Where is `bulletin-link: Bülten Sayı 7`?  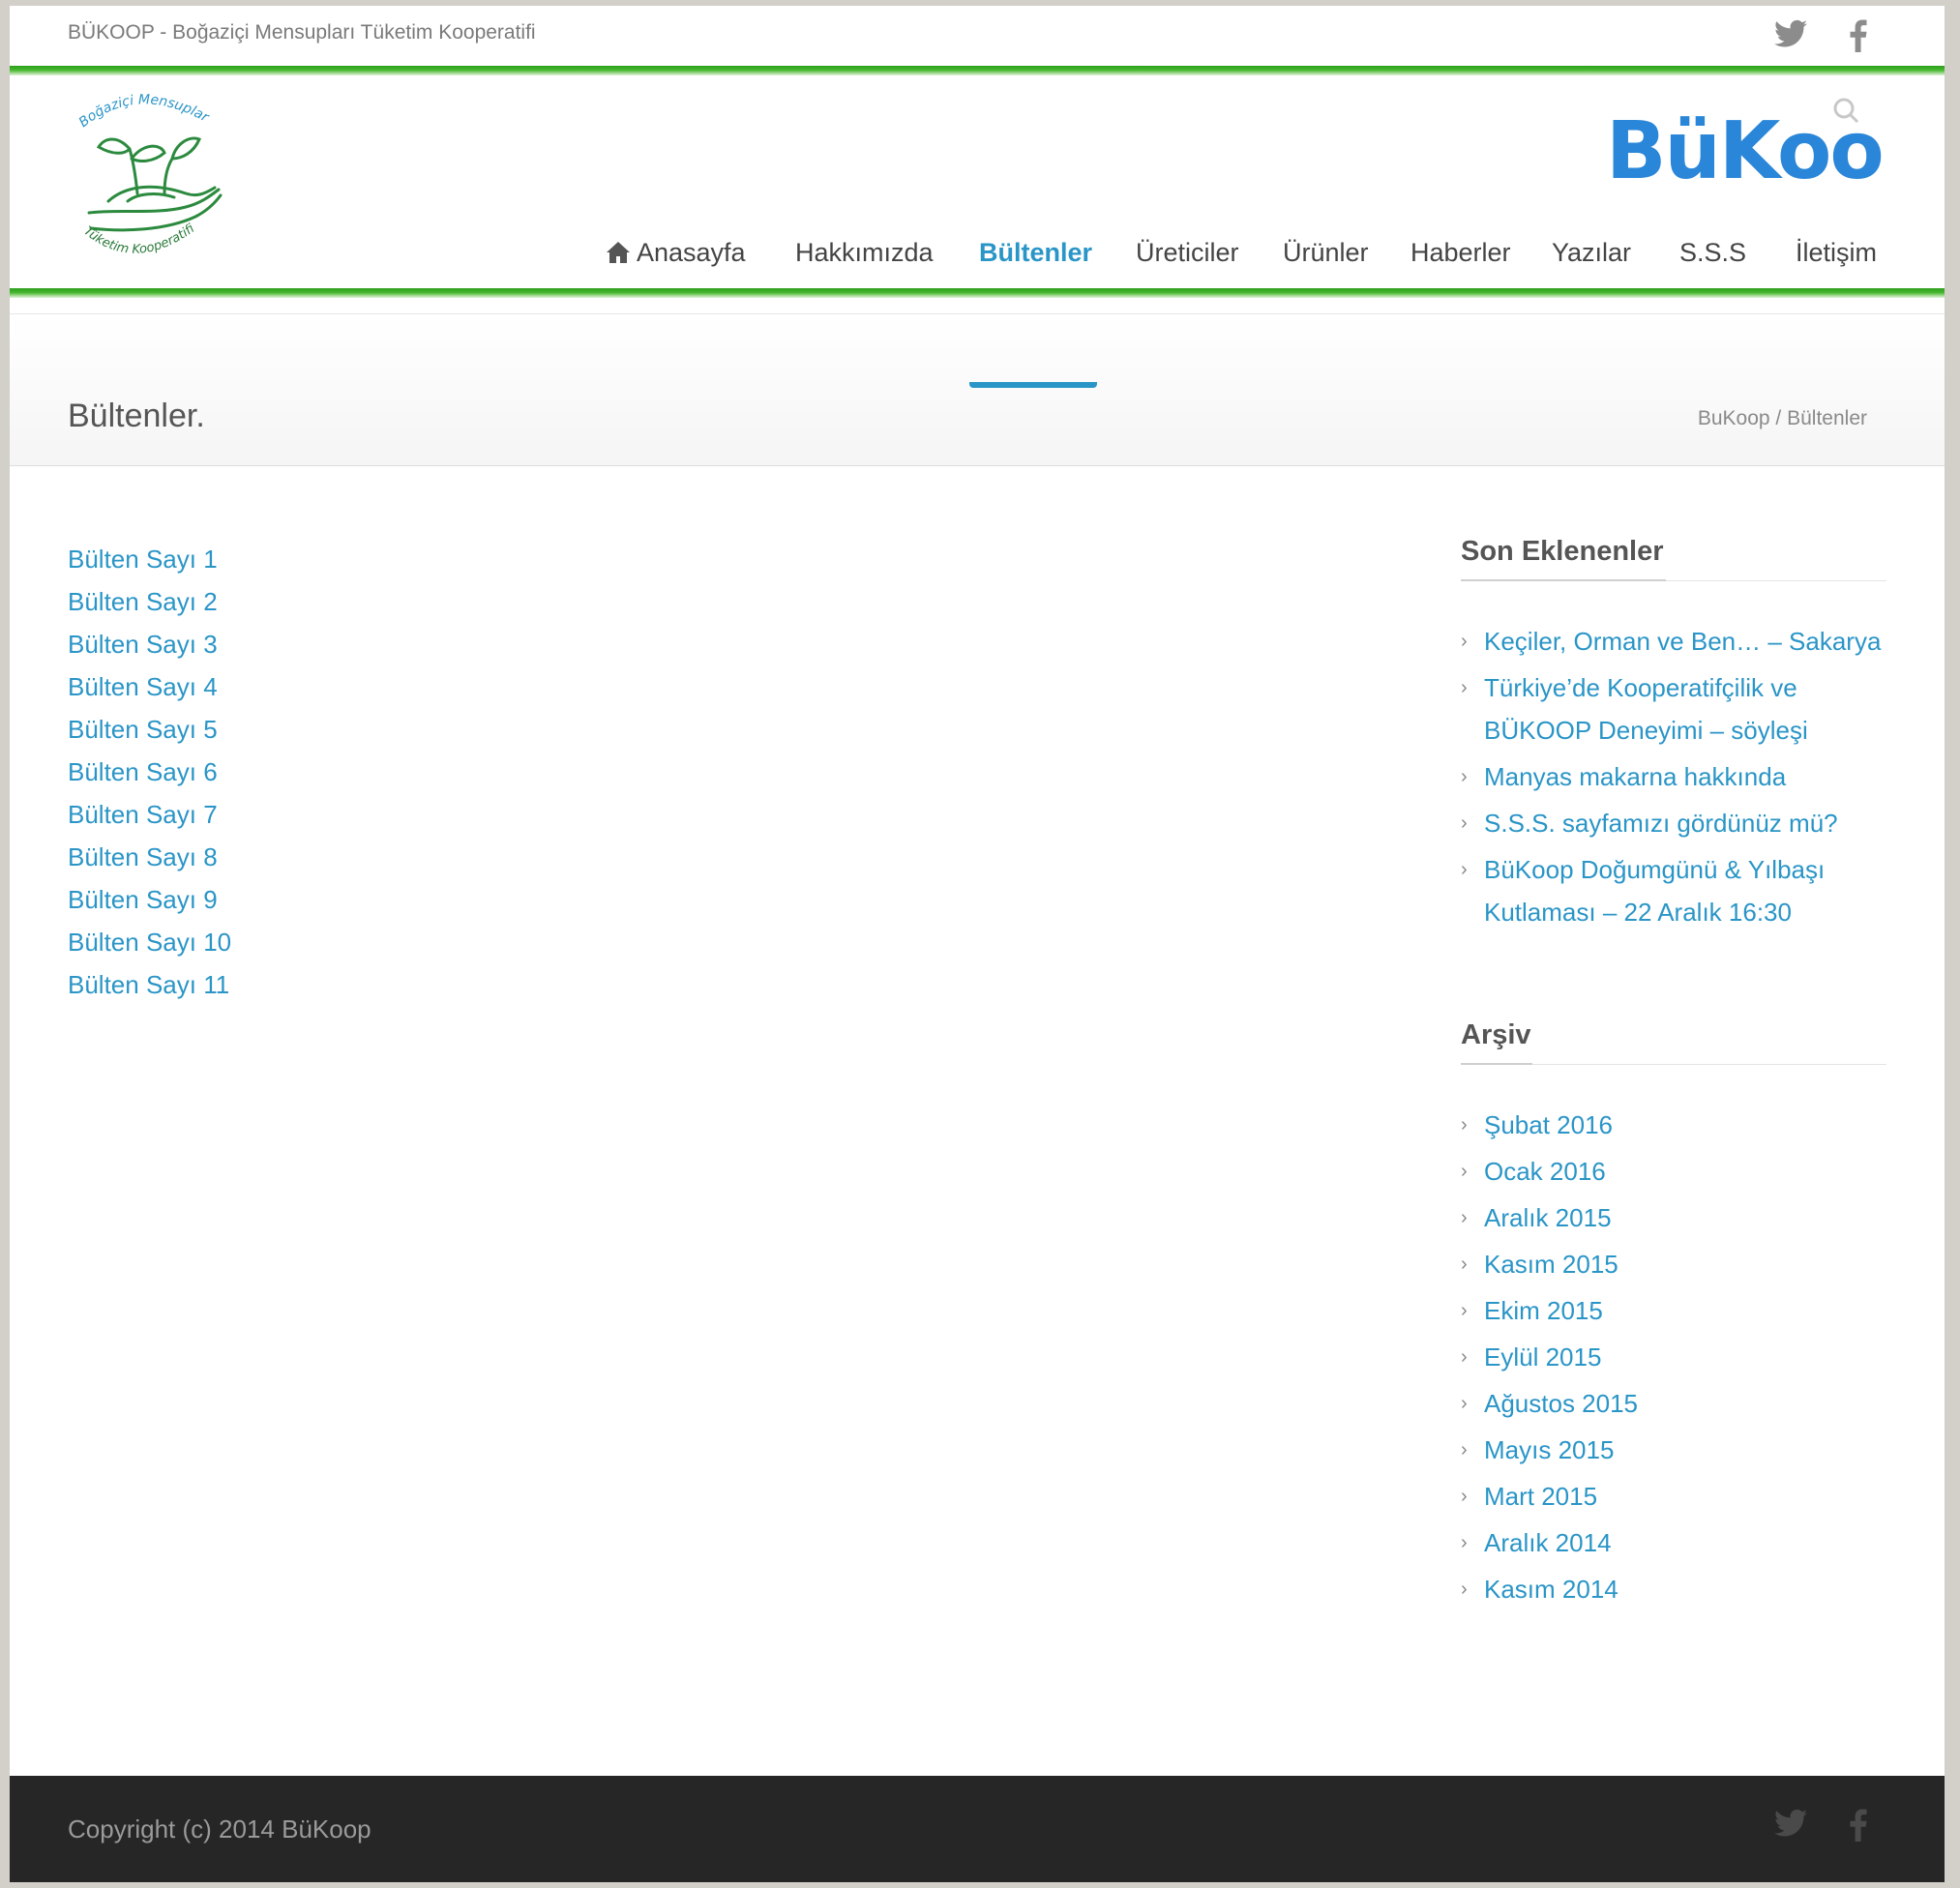 bulletin-link: Bülten Sayı 7 is located at coordinates (149, 814).